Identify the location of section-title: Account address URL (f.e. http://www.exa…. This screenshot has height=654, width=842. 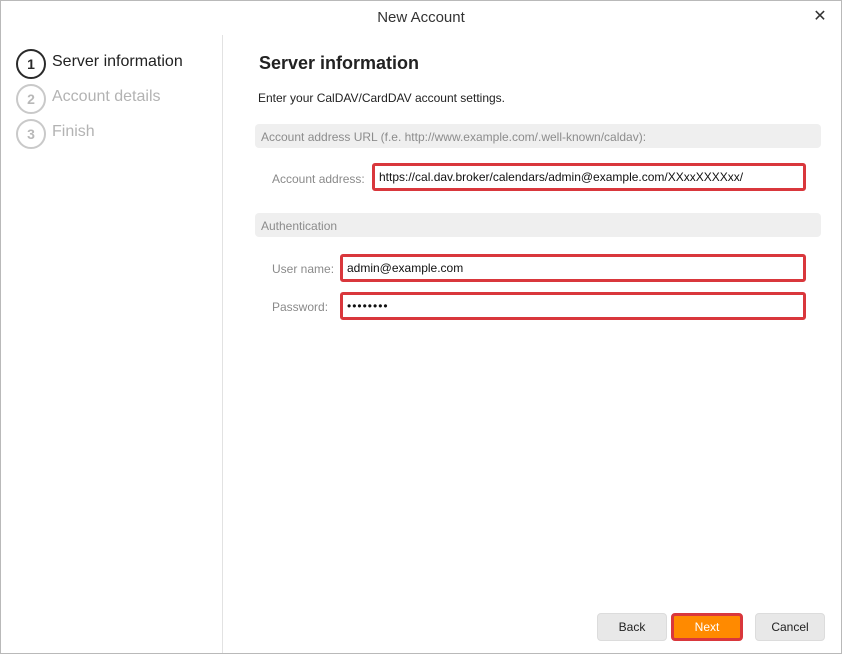
(454, 137).